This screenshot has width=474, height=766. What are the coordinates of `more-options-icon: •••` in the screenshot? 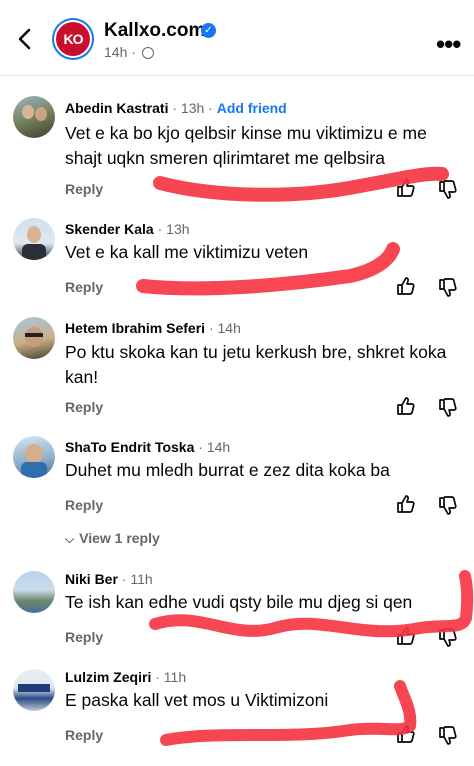 It's located at (448, 44).